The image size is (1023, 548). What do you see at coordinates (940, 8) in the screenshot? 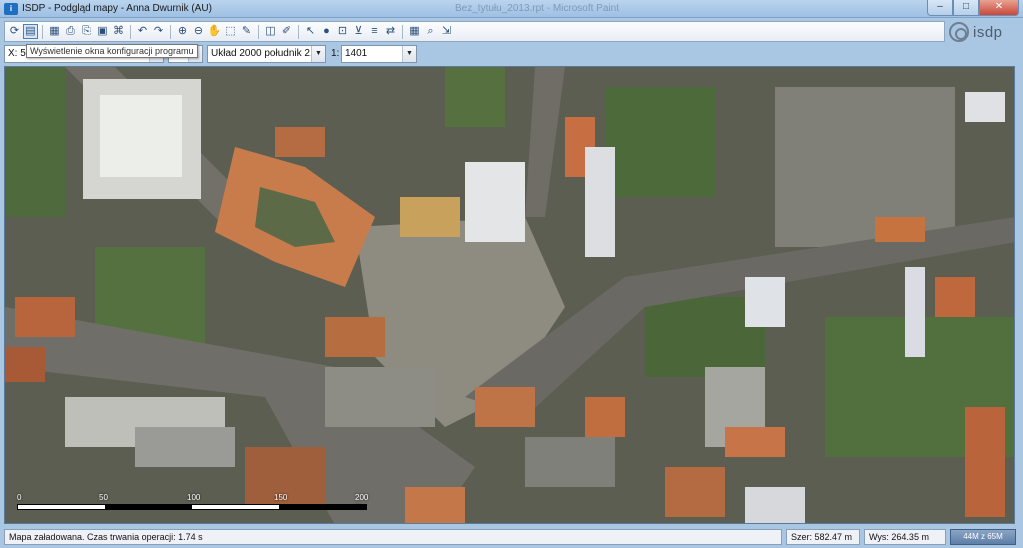
I see `minimize-button: –` at bounding box center [940, 8].